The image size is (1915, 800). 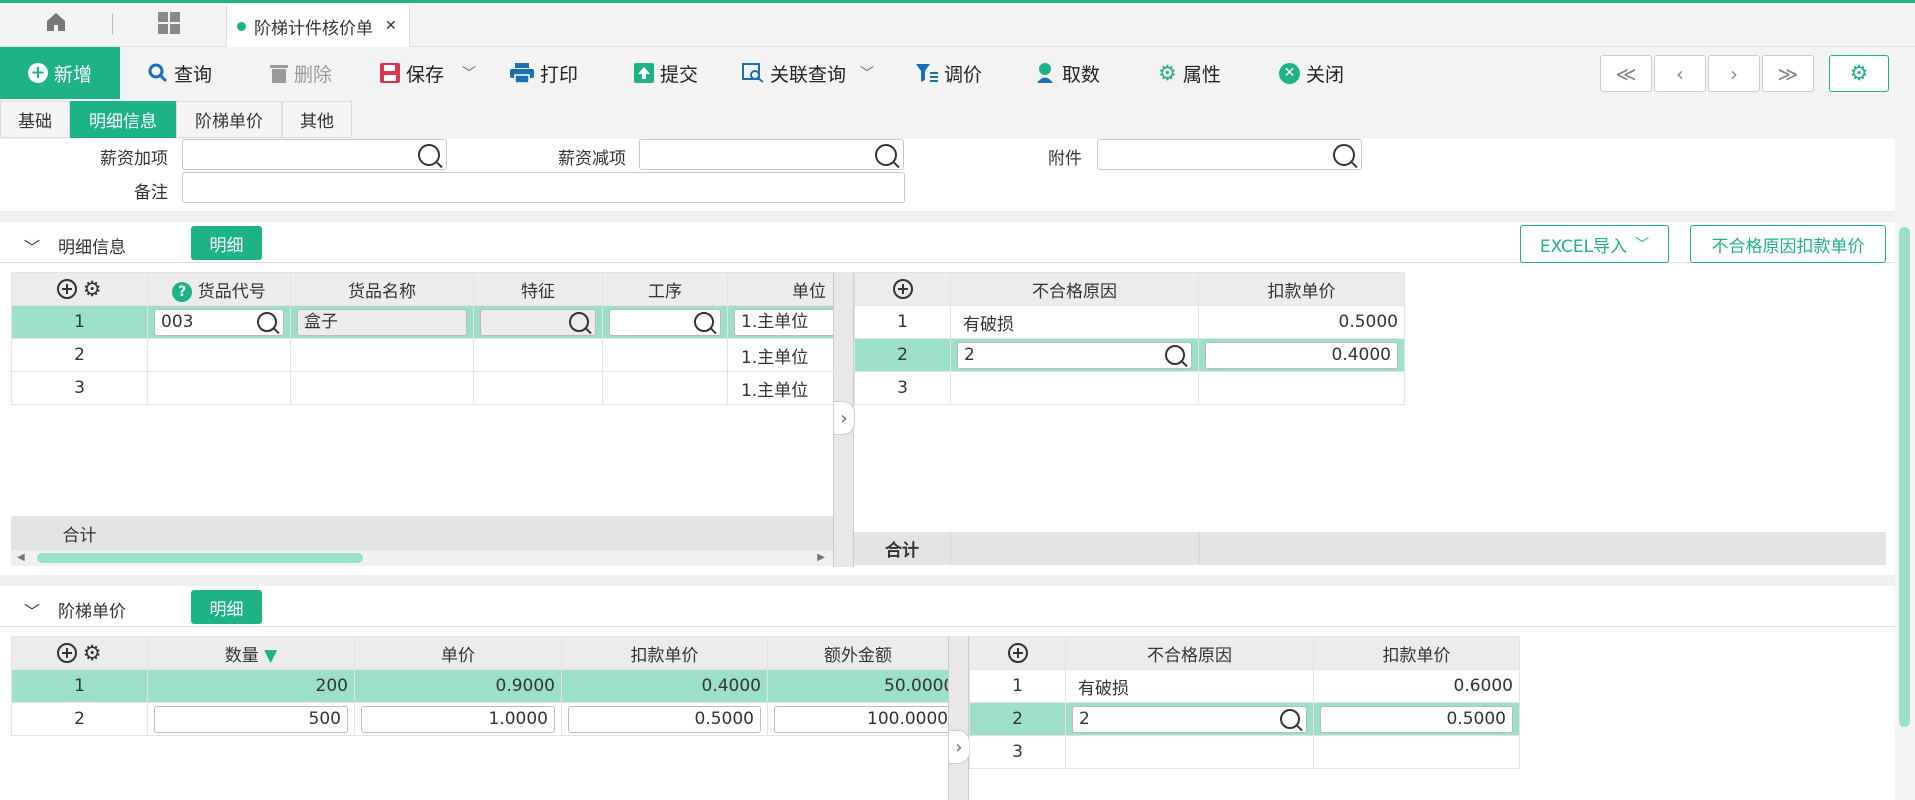 I want to click on deduct-cell: 0.5000, so click(x=664, y=719).